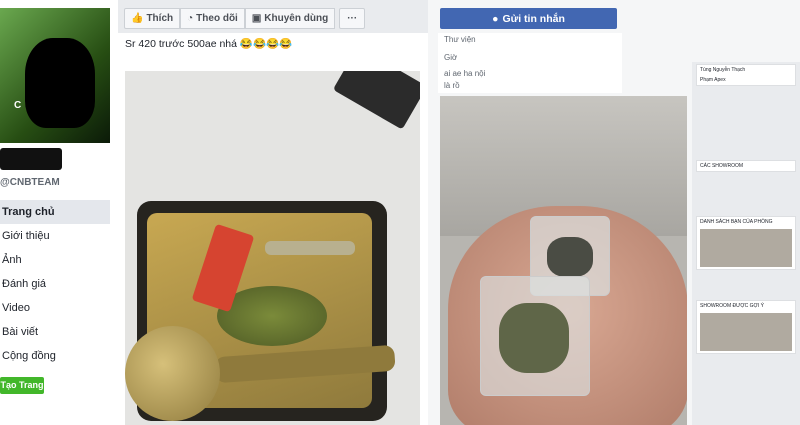 The image size is (800, 425). I want to click on page-avatar: C, so click(55, 75).